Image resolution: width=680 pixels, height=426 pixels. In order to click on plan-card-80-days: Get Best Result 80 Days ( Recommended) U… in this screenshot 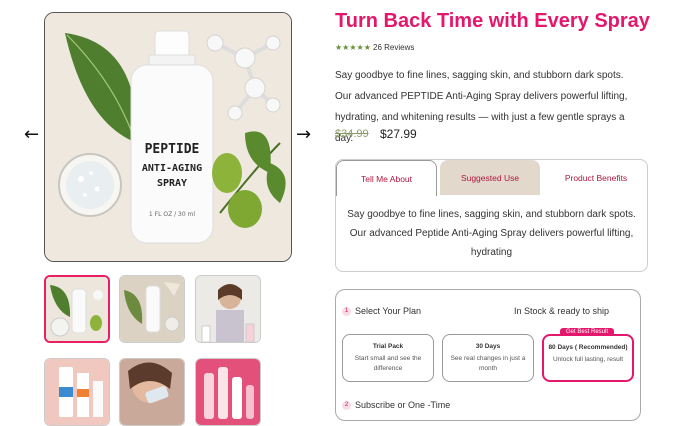, I will do `click(588, 355)`.